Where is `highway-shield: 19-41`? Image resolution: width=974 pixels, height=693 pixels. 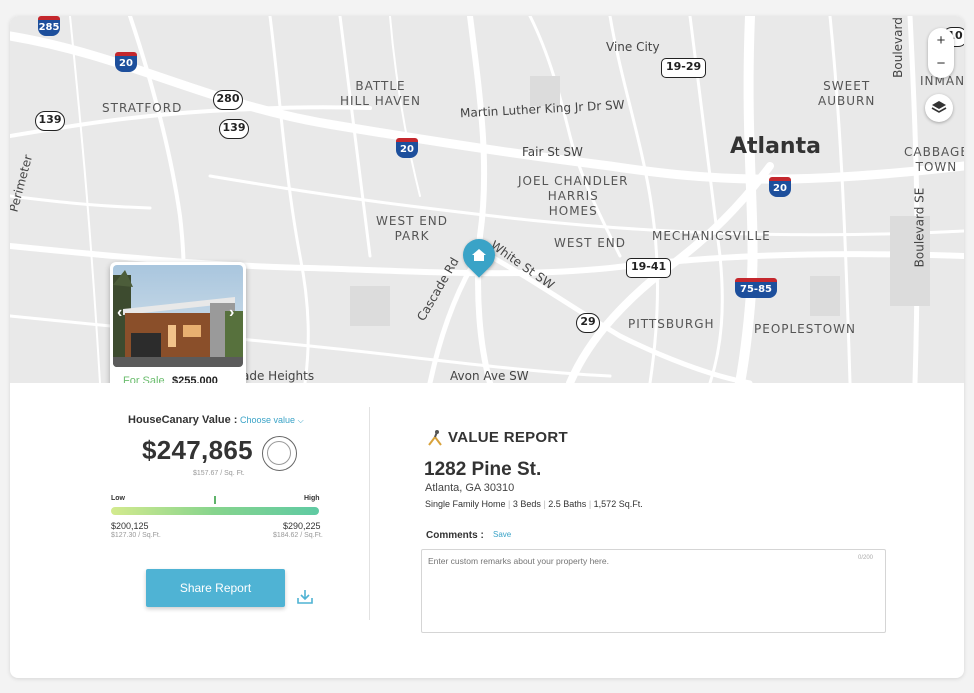 highway-shield: 19-41 is located at coordinates (649, 268).